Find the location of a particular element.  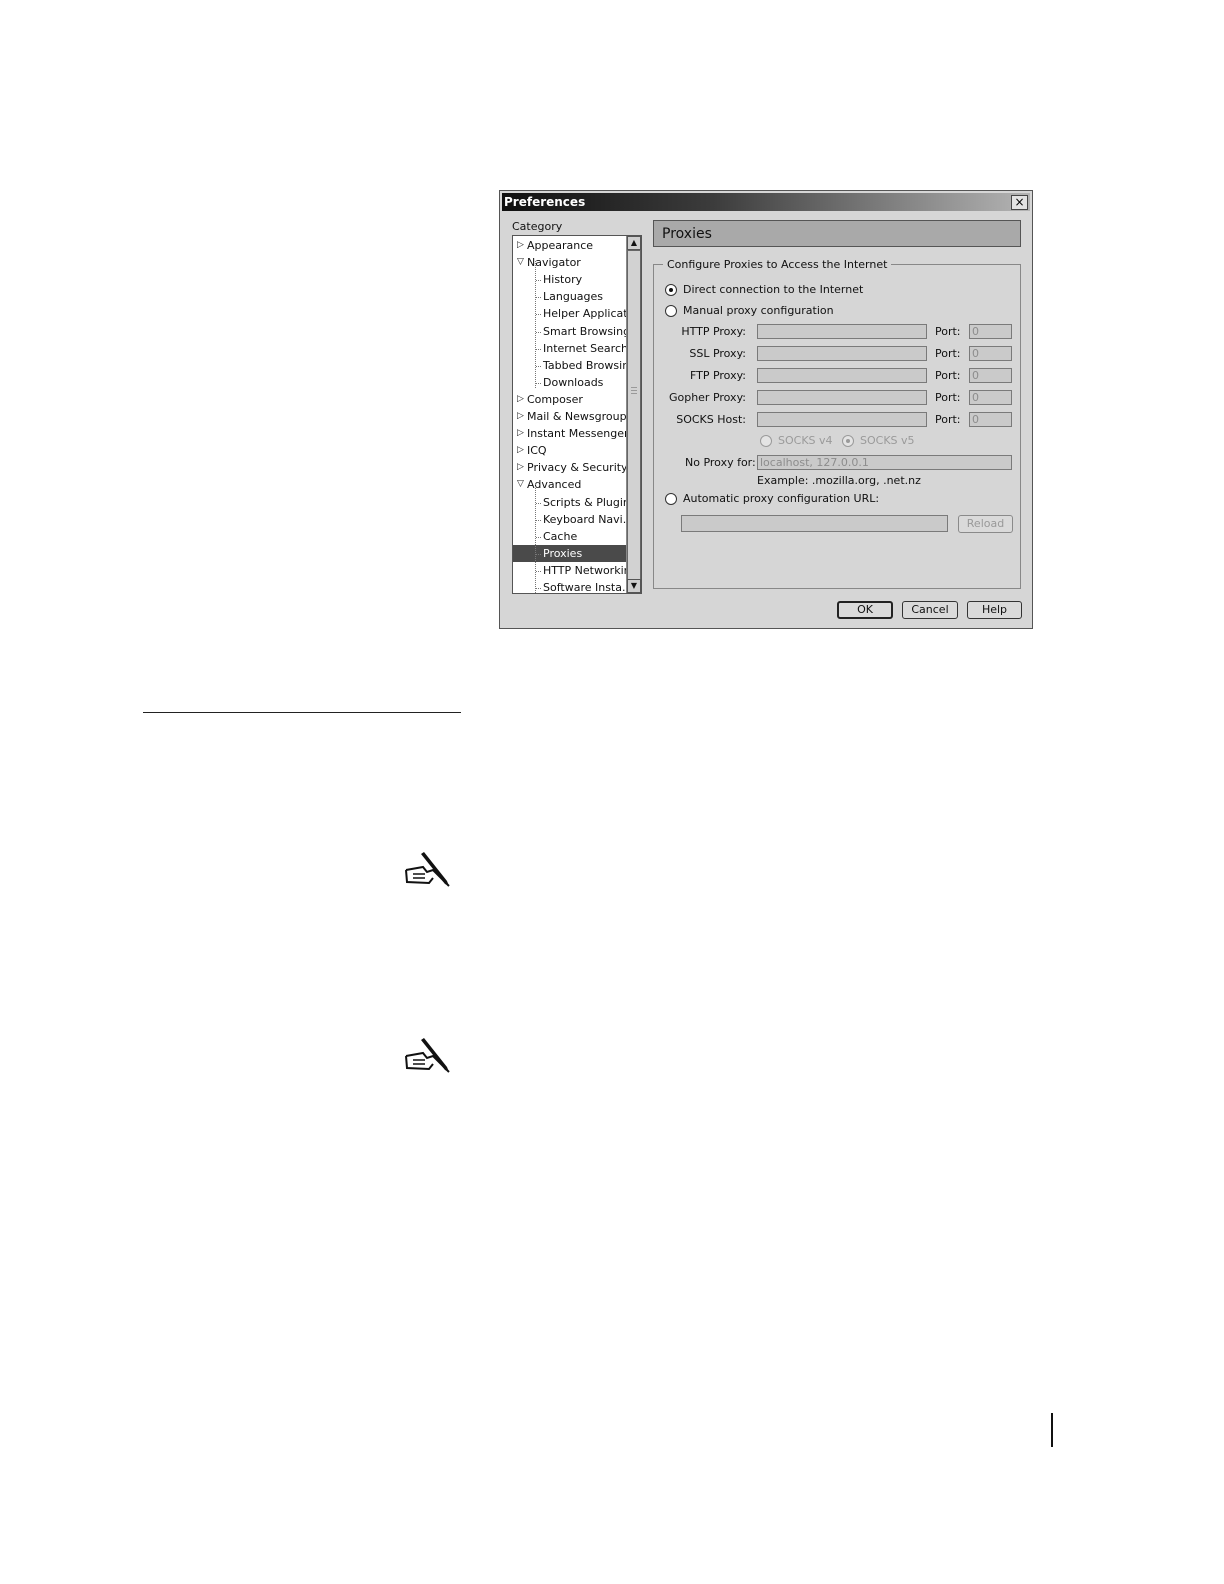

tree-item-label: Languages is located at coordinates (573, 297).